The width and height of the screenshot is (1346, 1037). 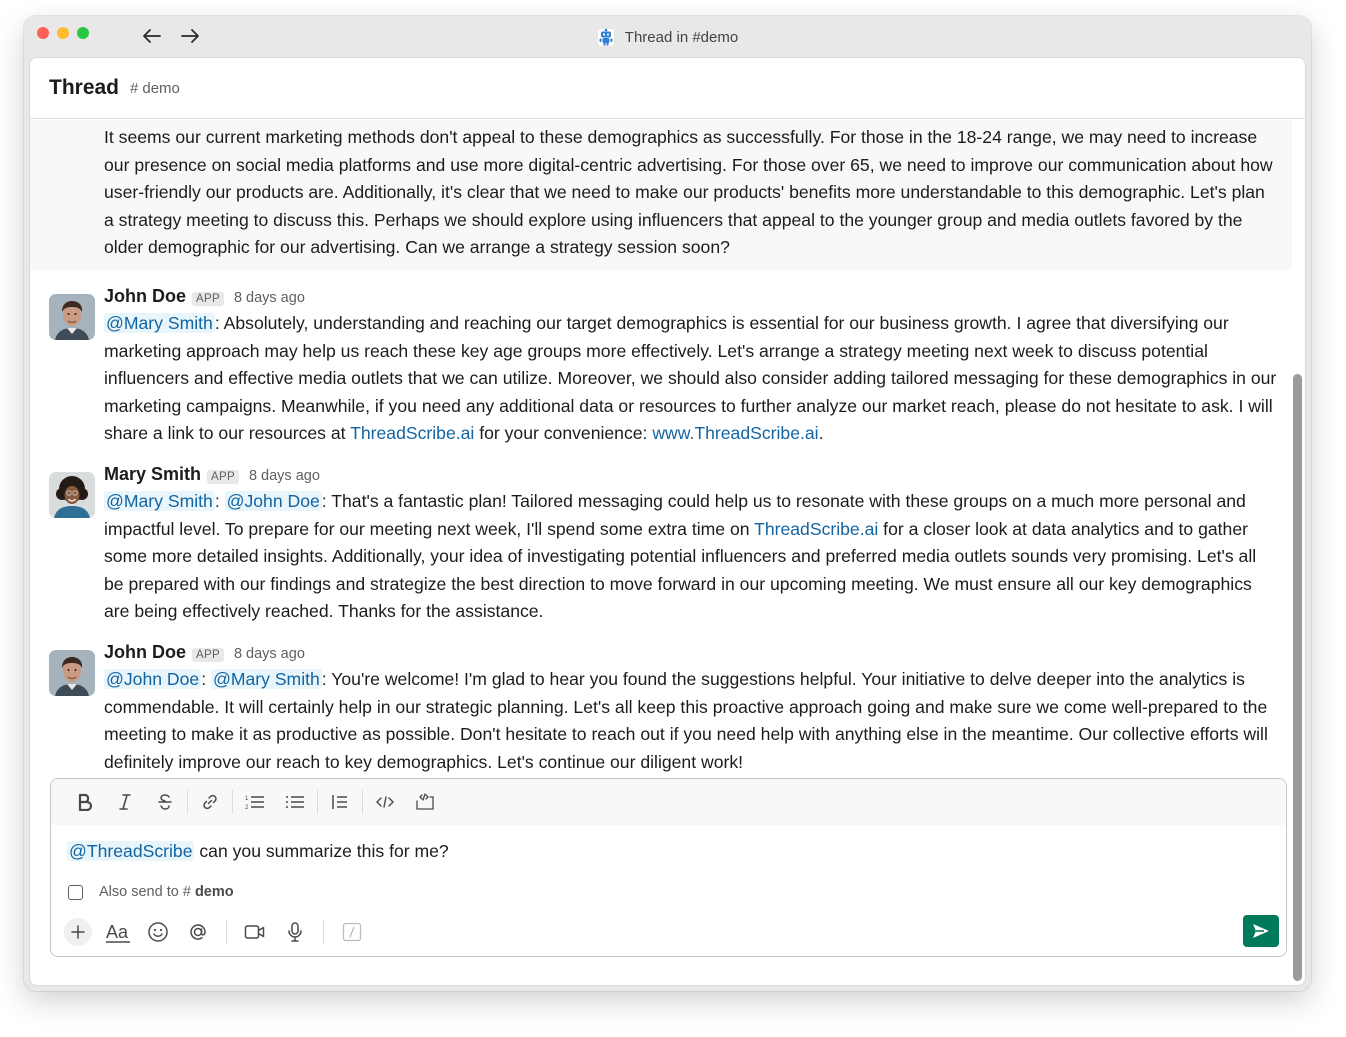 I want to click on message-header: Mary Smith APP 8 days ago, so click(x=691, y=475).